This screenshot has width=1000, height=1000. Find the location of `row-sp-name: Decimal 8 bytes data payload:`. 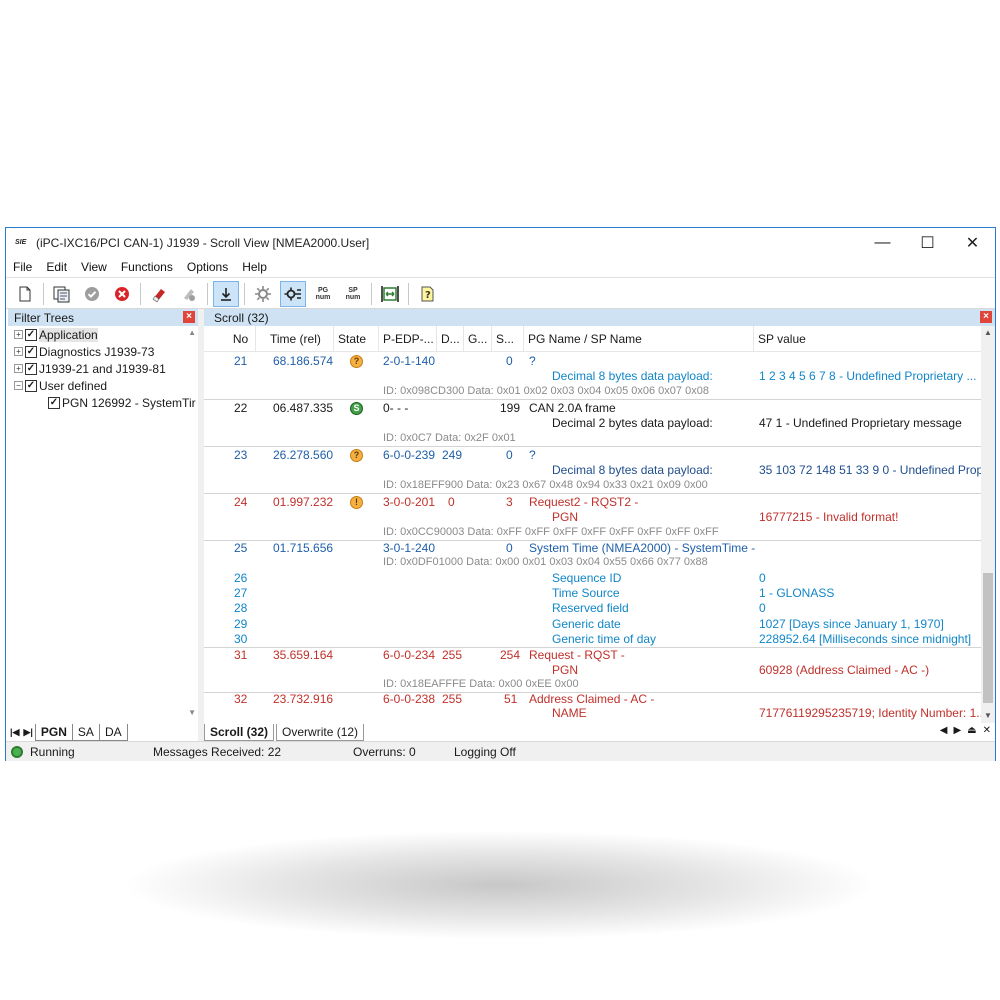

row-sp-name: Decimal 8 bytes data payload: is located at coordinates (632, 376).